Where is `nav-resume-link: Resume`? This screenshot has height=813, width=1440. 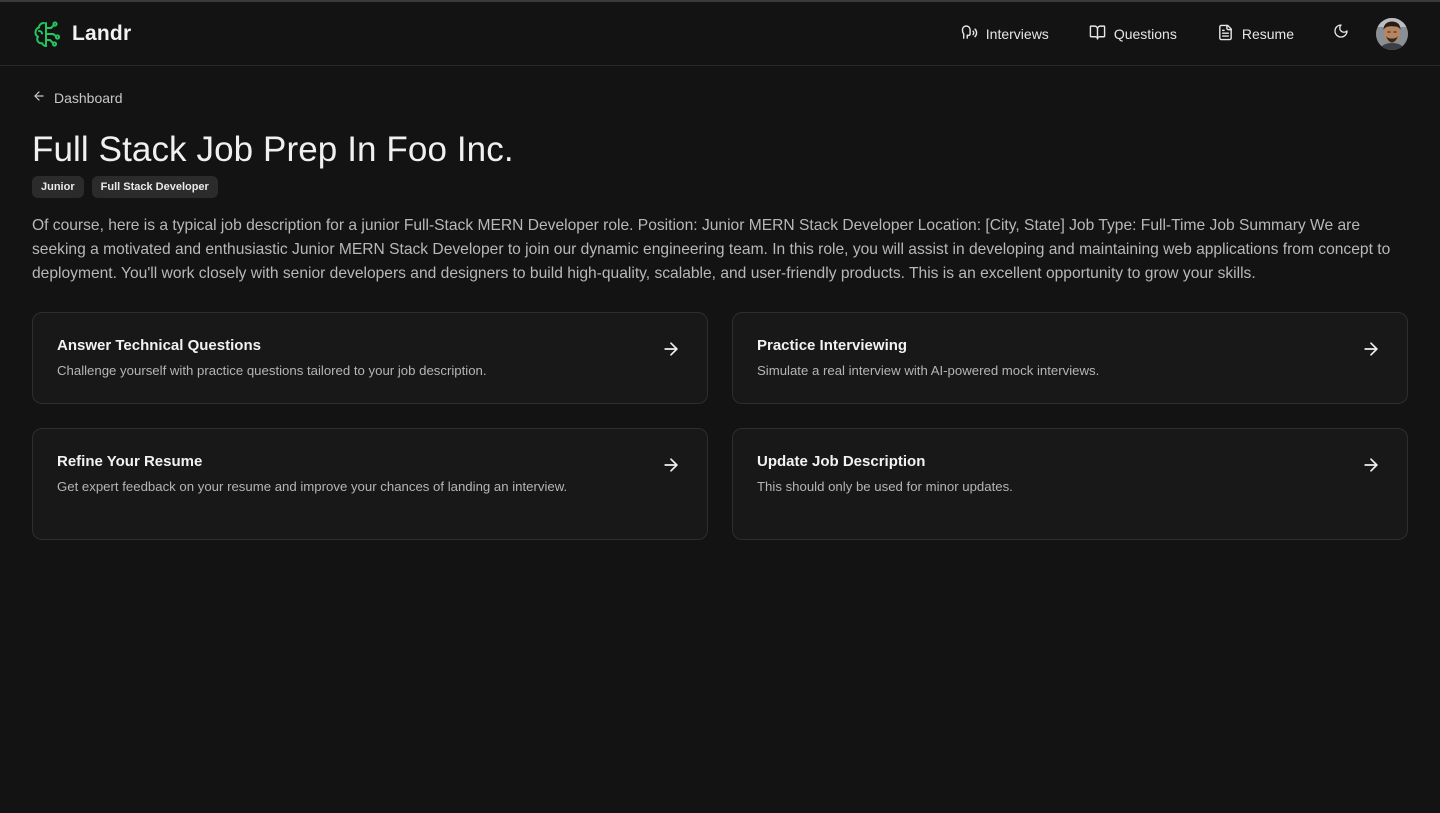 nav-resume-link: Resume is located at coordinates (1255, 34).